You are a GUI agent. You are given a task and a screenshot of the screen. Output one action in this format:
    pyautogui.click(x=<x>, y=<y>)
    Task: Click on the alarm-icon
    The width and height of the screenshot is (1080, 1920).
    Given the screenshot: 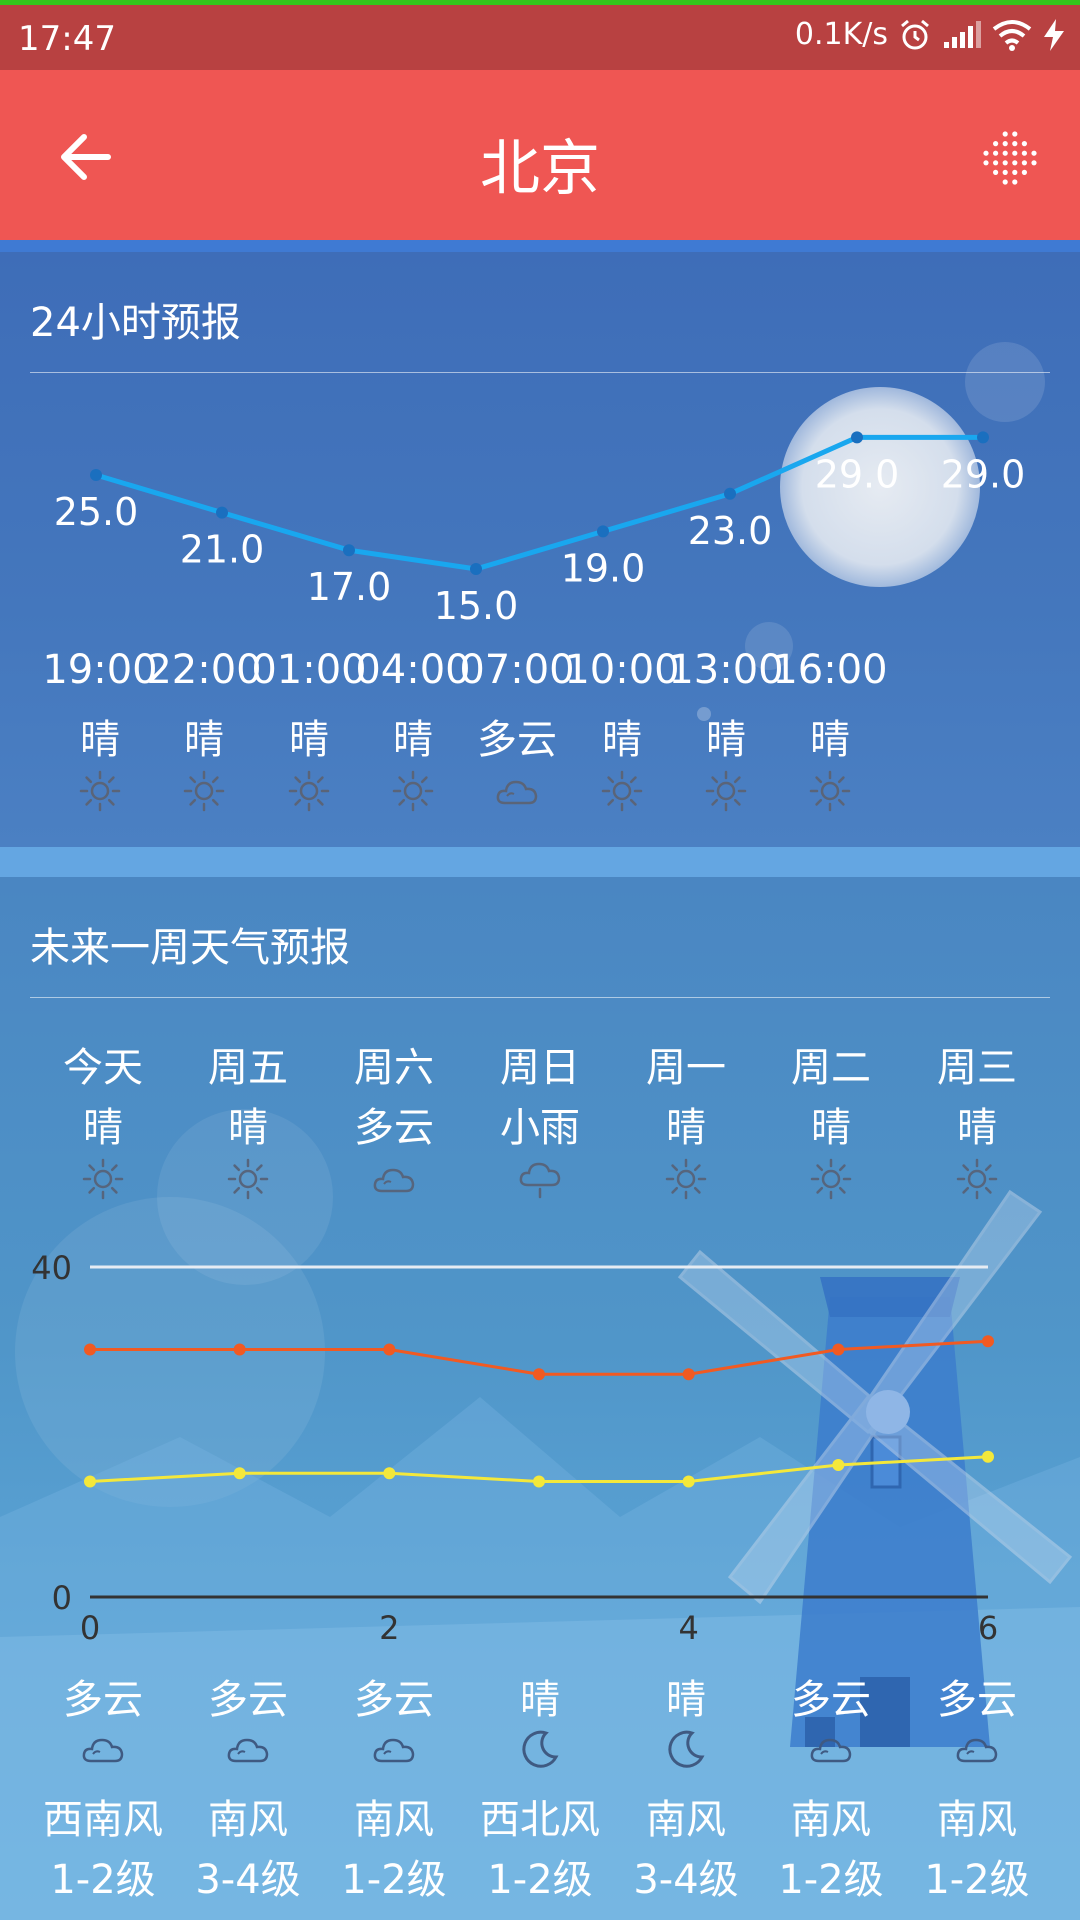 What is the action you would take?
    pyautogui.click(x=915, y=34)
    